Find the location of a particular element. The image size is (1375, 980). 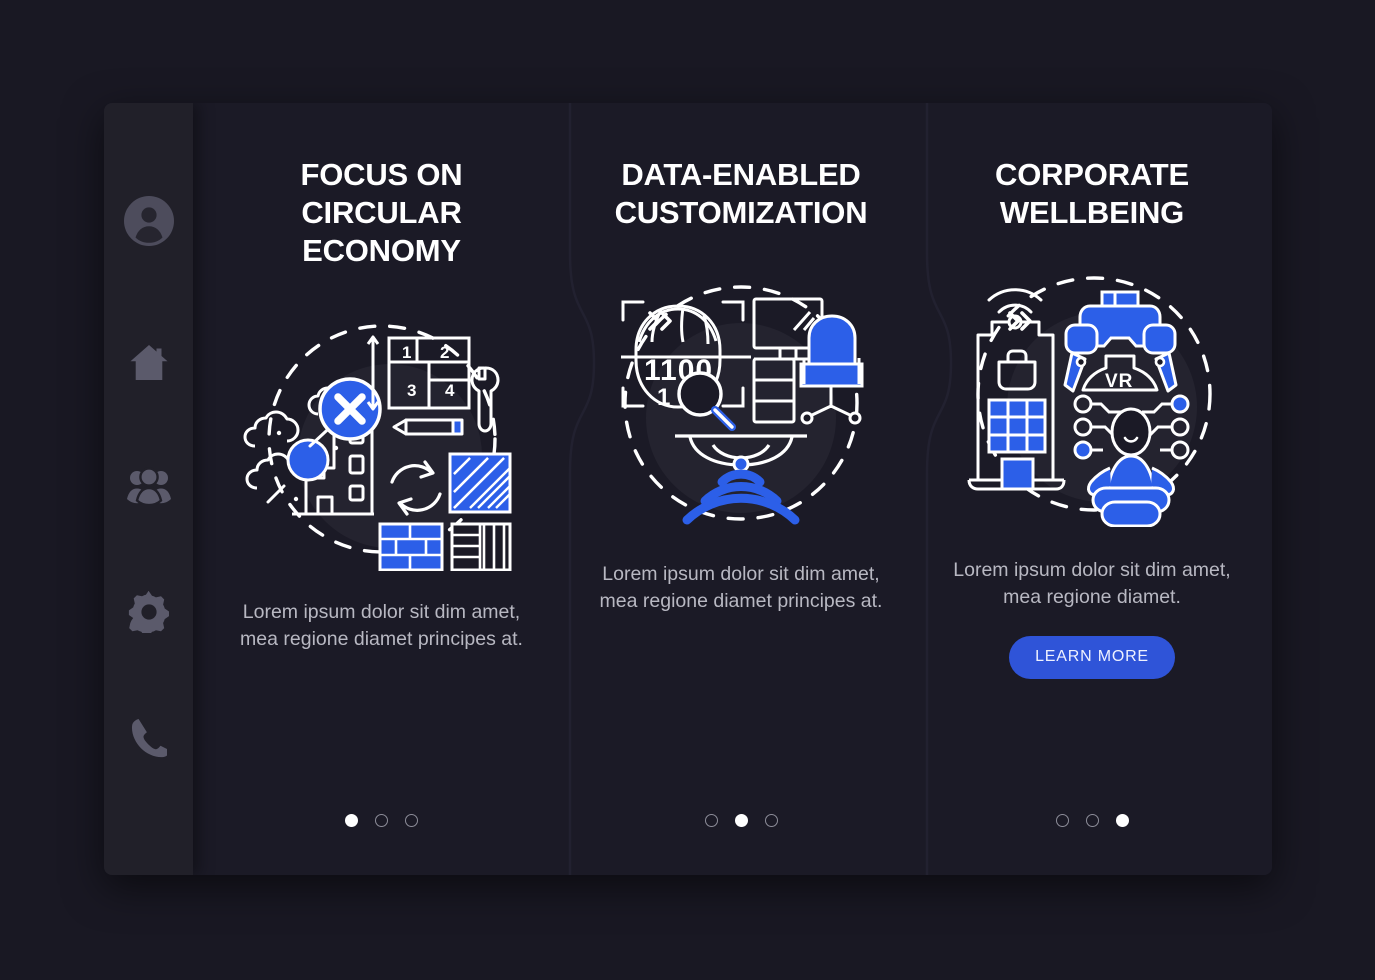

circular-economy-illustration: 1 2 3 4 is located at coordinates (382, 433).